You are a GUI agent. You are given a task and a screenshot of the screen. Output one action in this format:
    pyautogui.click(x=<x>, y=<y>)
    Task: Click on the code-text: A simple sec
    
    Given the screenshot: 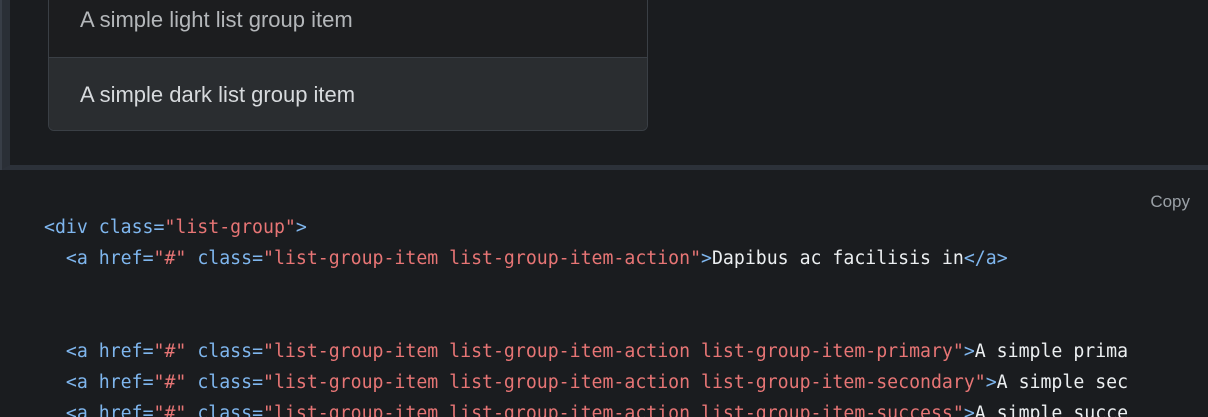 What is the action you would take?
    pyautogui.click(x=1062, y=382)
    